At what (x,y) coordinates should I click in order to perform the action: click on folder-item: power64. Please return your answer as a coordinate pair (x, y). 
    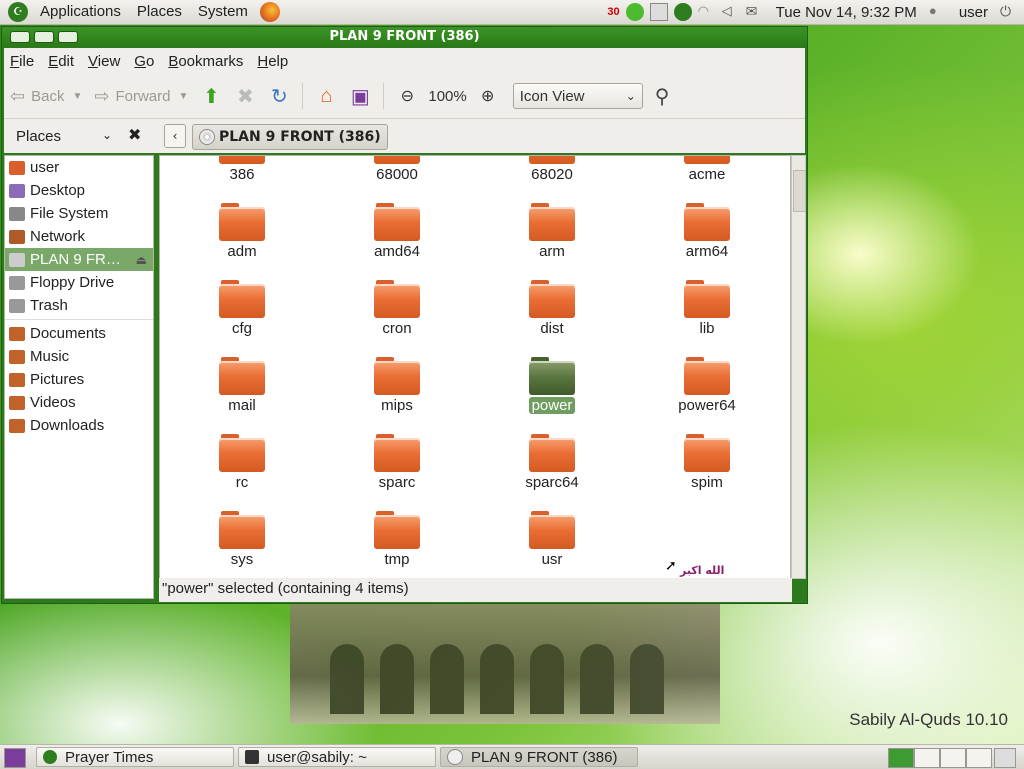
    Looking at the image, I should click on (707, 385).